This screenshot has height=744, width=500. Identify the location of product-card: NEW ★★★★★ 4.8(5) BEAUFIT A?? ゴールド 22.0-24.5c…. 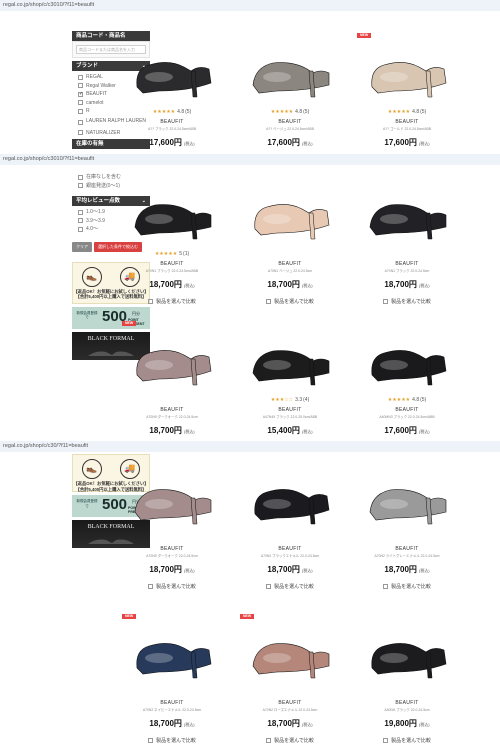
(407, 91).